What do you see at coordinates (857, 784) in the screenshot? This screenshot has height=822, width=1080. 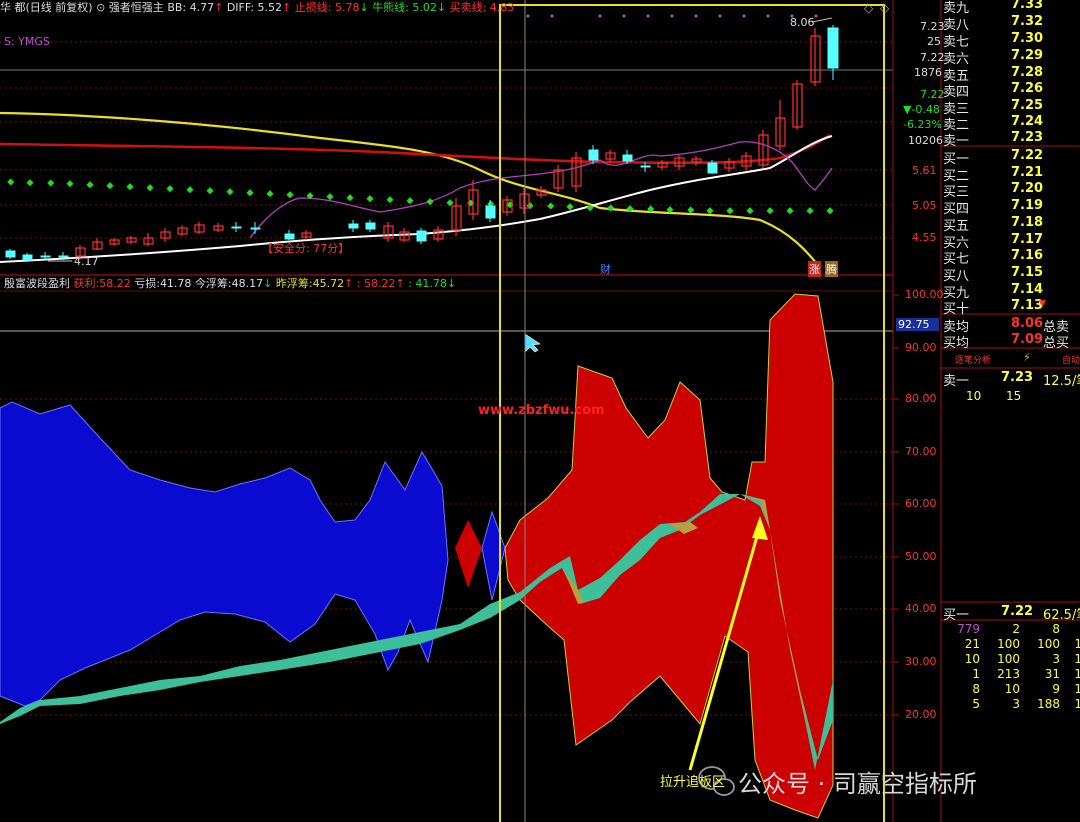 I see `wechat-brand: 公众号 · 司赢空指标所` at bounding box center [857, 784].